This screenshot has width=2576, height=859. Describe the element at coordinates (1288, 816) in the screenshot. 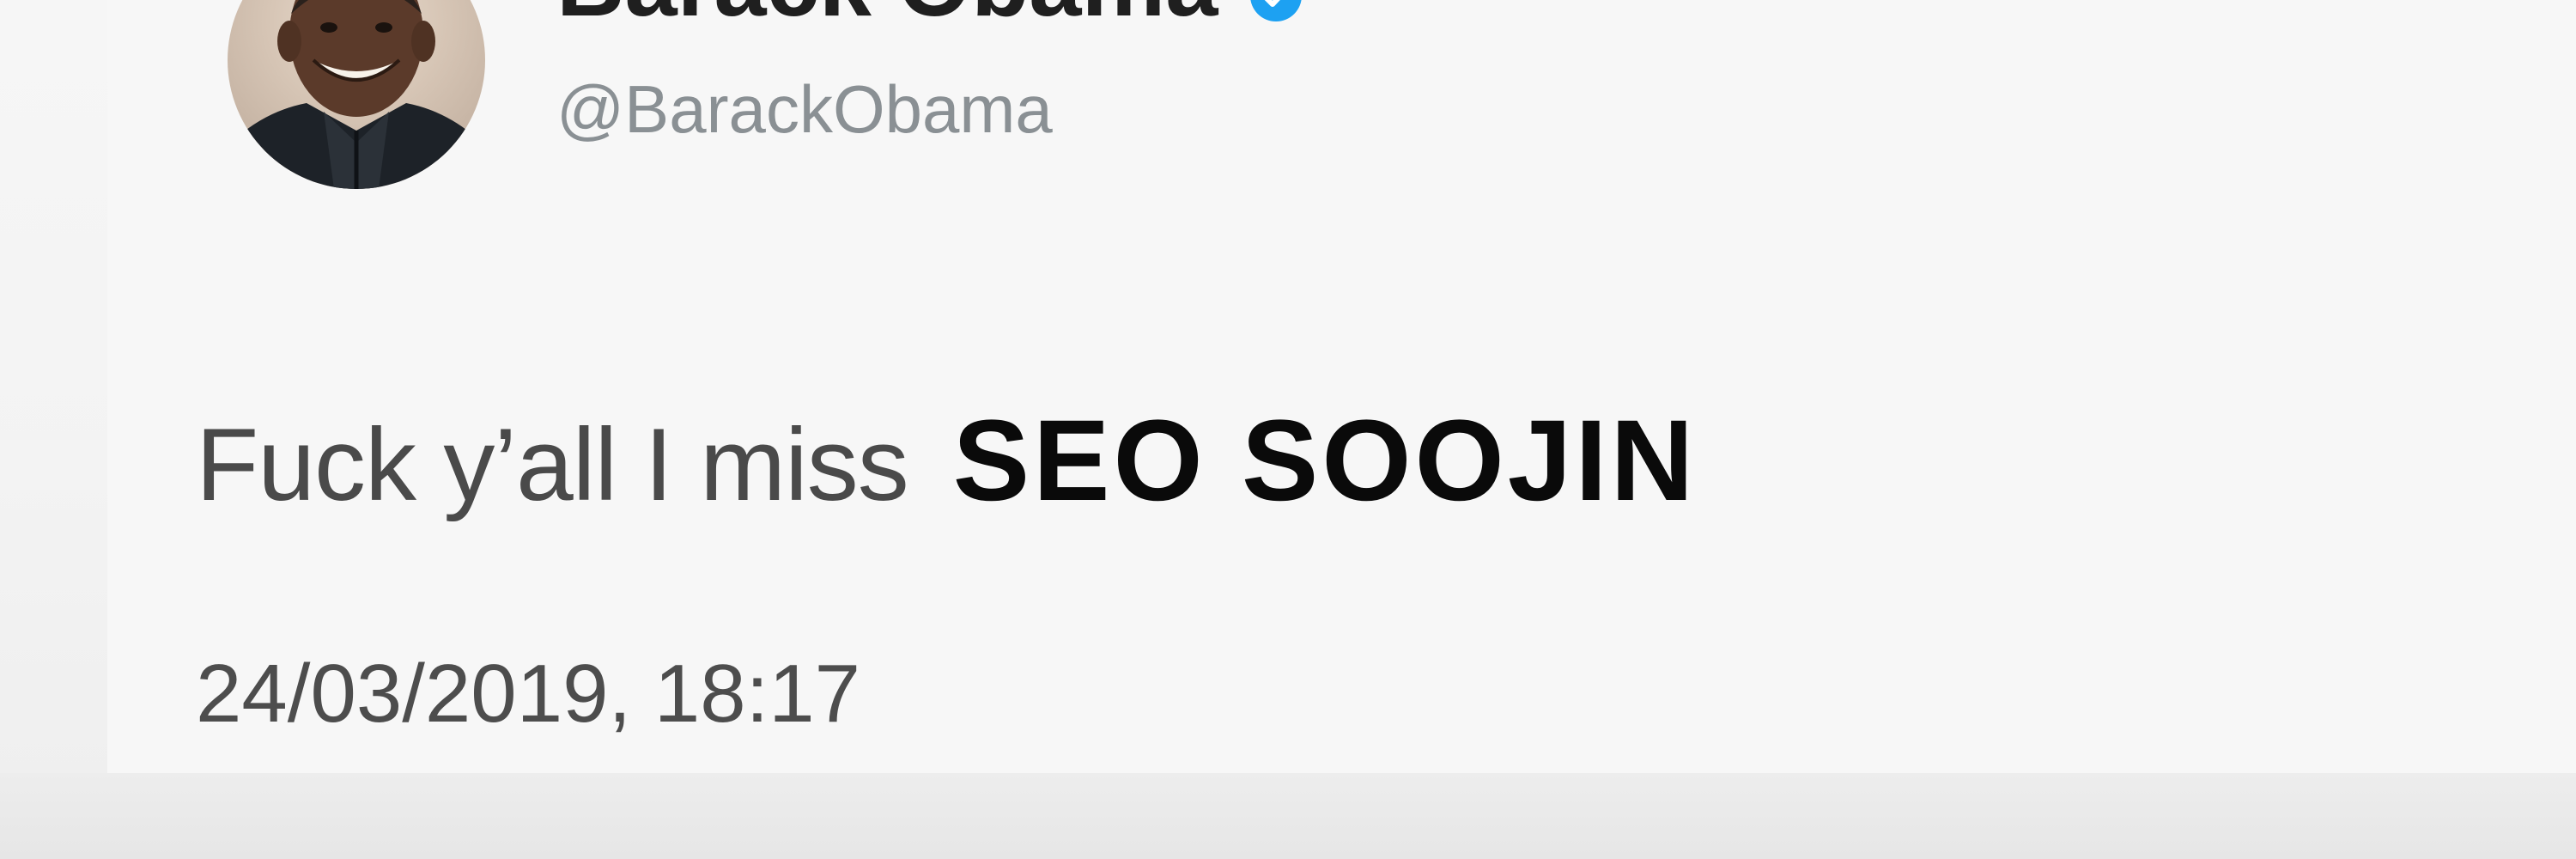

I see `bottom-band` at that location.